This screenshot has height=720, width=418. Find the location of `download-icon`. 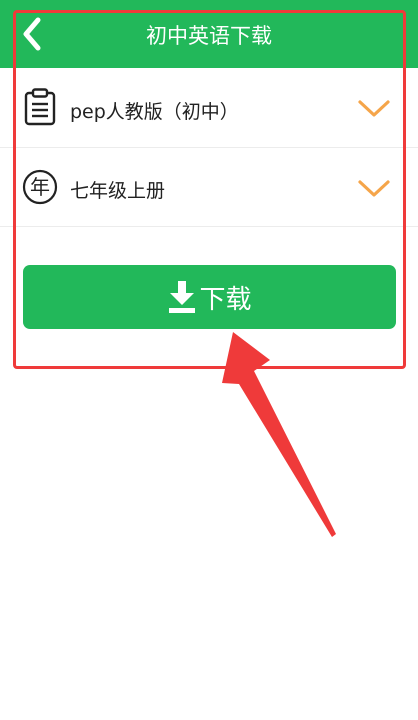

download-icon is located at coordinates (182, 297).